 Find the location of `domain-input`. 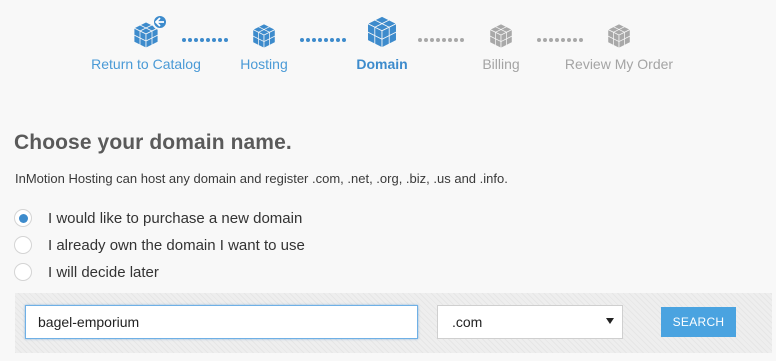

domain-input is located at coordinates (221, 322).